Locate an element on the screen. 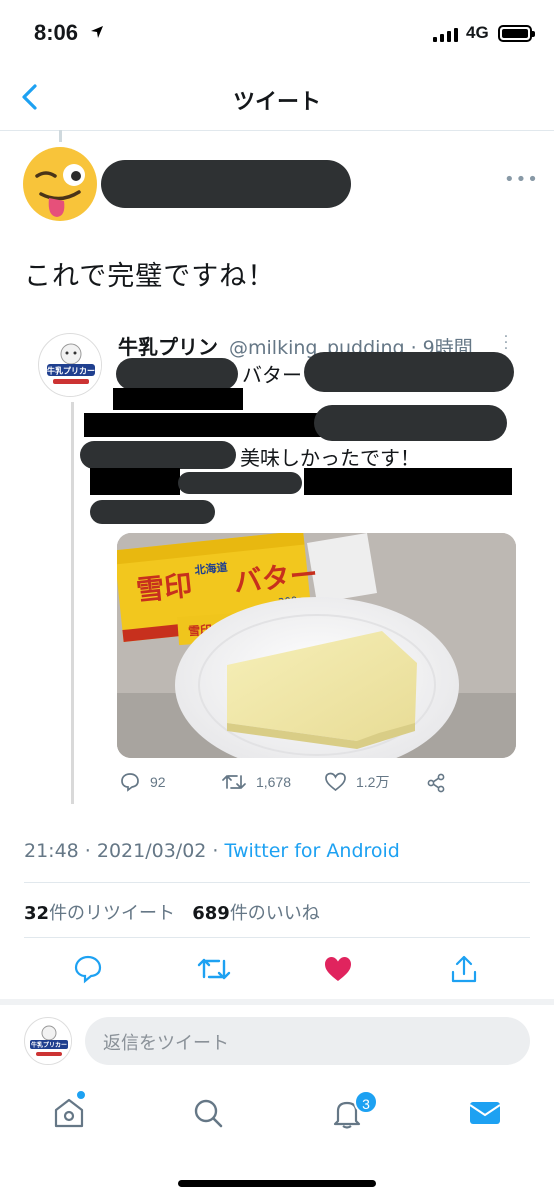 The height and width of the screenshot is (1200, 554). likes-label: 件のいいね is located at coordinates (274, 913).